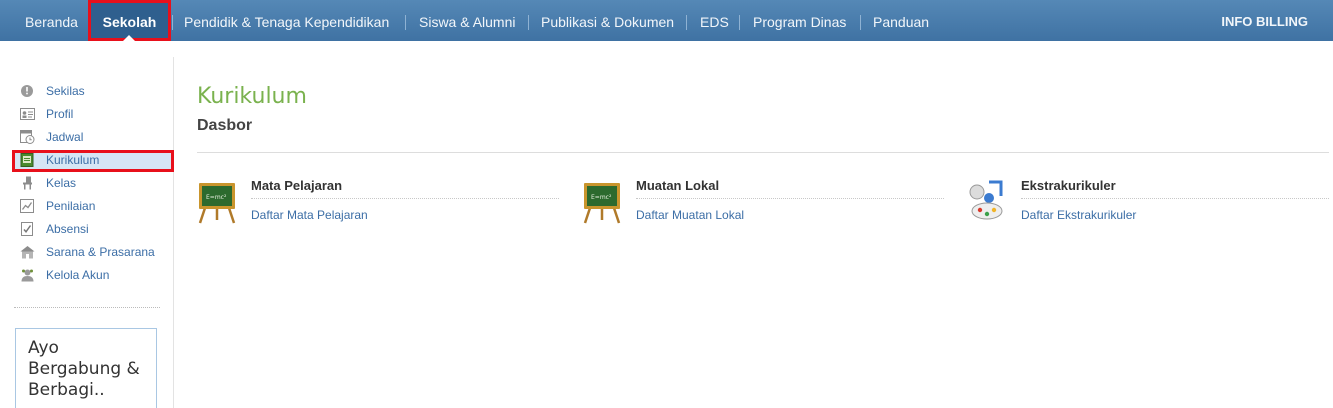 The height and width of the screenshot is (408, 1333). What do you see at coordinates (129, 38) in the screenshot?
I see `active-caret-icon` at bounding box center [129, 38].